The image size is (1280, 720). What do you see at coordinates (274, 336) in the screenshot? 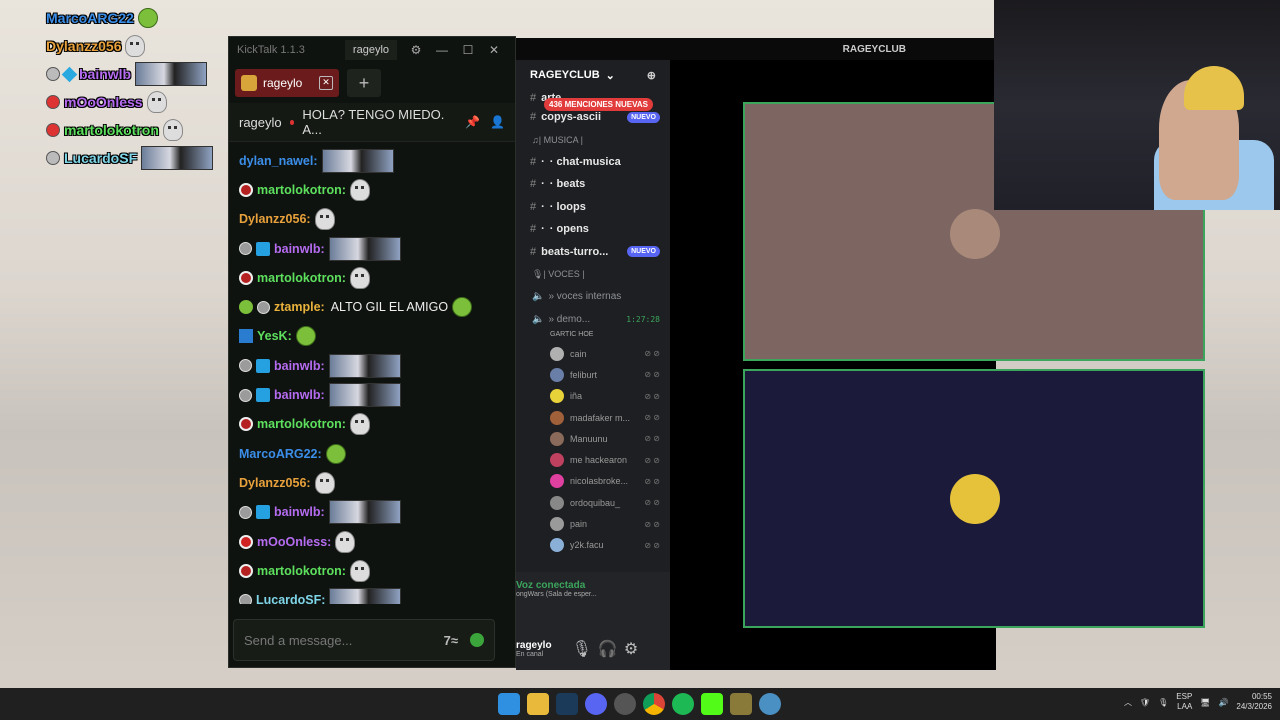
I see `chat-username: YesK:` at bounding box center [274, 336].